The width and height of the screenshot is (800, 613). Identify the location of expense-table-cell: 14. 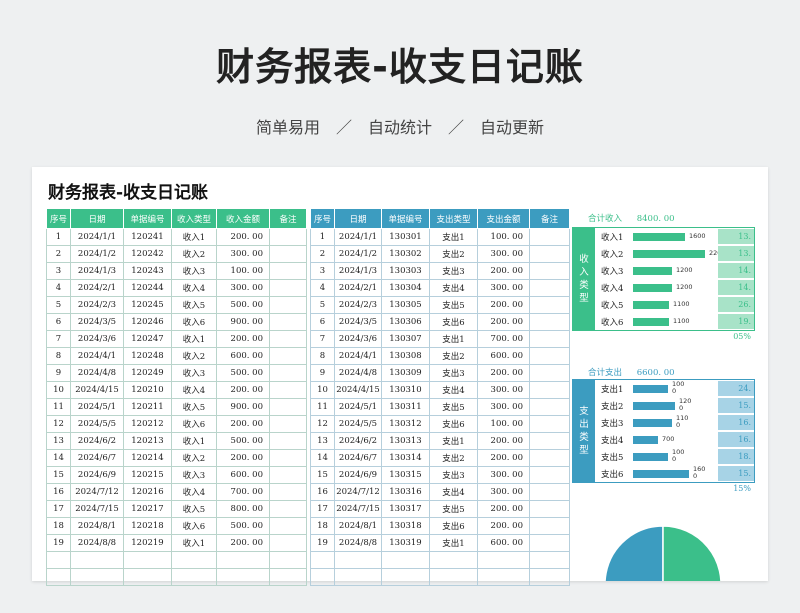
(322, 458).